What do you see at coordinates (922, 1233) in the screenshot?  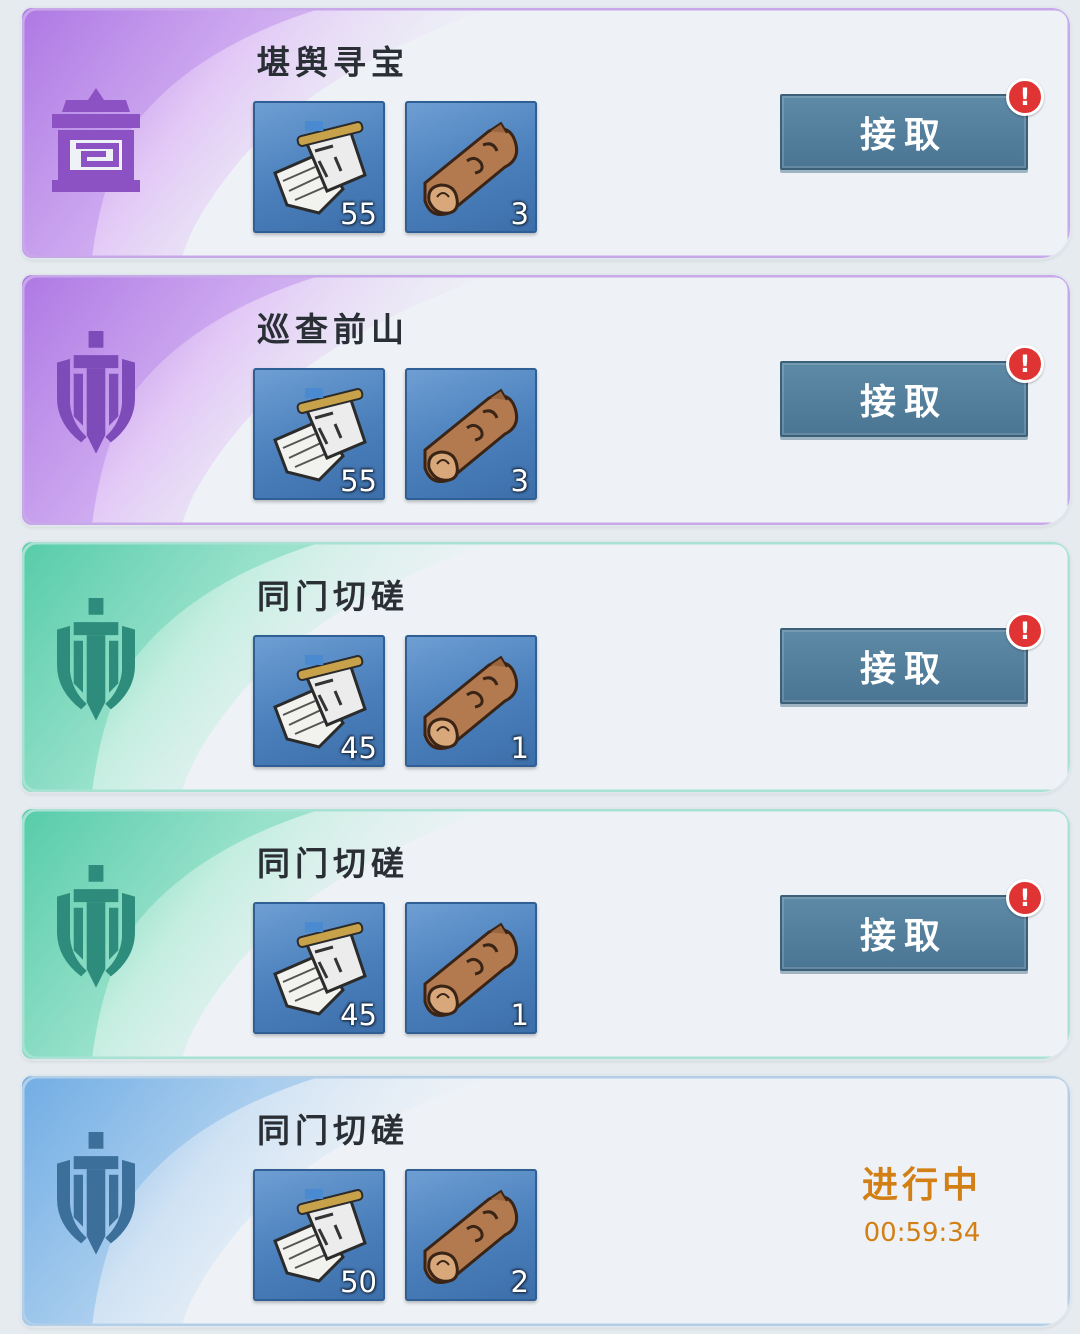 I see `countdown-timer: 00:59:34` at bounding box center [922, 1233].